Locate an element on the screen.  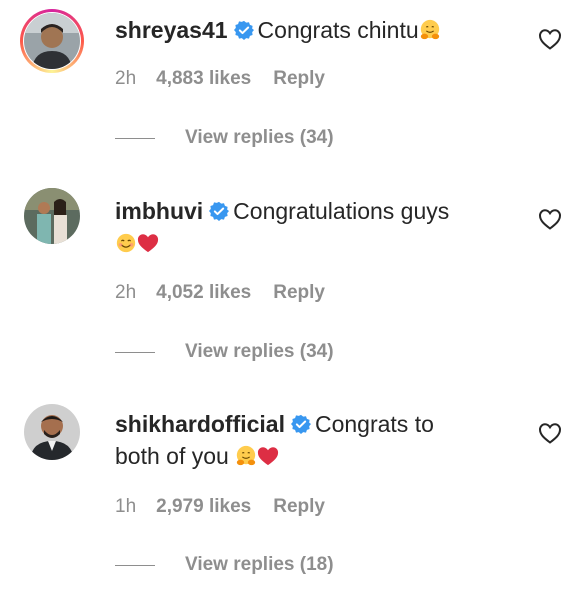
likes-count: 4,052 likes is located at coordinates (203, 292).